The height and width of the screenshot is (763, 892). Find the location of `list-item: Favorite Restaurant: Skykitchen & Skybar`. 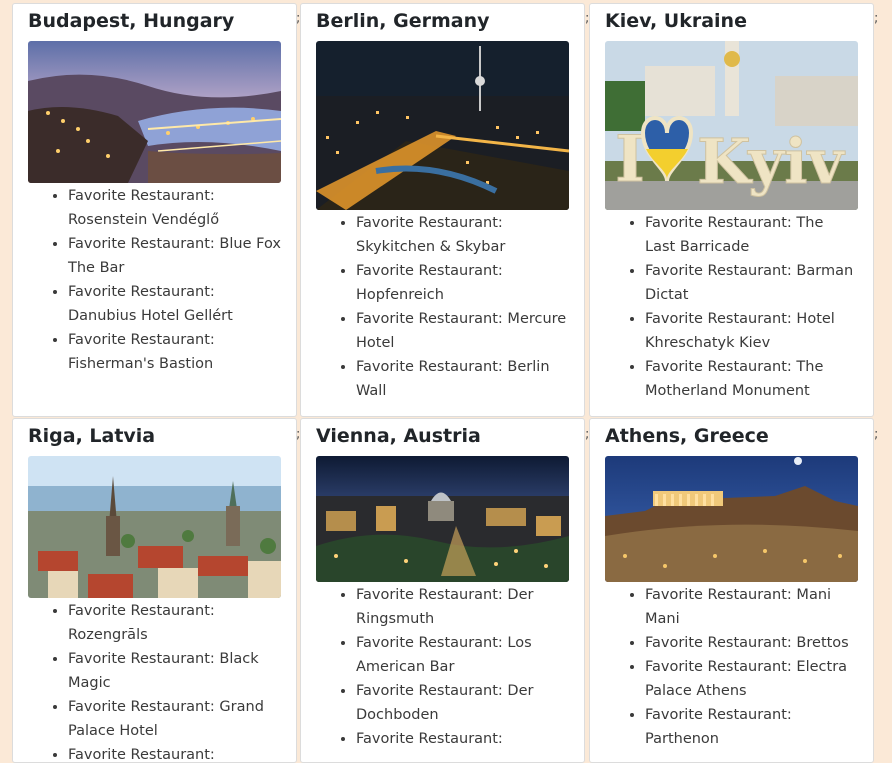

list-item: Favorite Restaurant: Skykitchen & Skybar is located at coordinates (462, 235).